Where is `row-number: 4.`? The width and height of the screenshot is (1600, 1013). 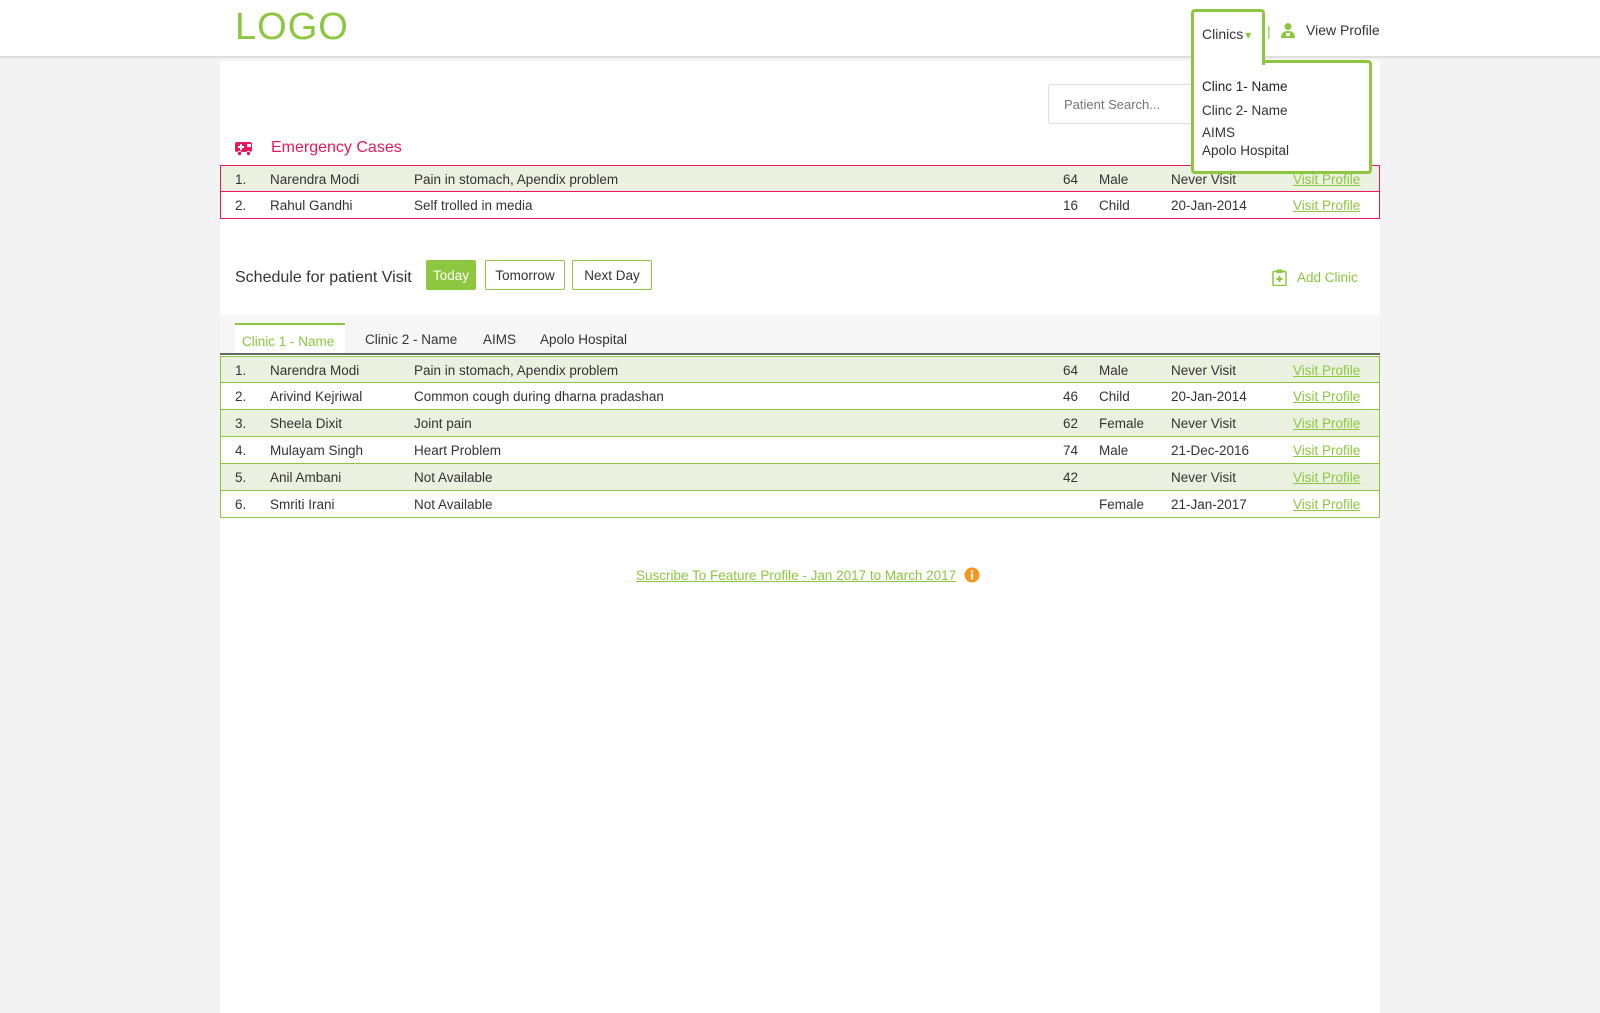 row-number: 4. is located at coordinates (241, 450).